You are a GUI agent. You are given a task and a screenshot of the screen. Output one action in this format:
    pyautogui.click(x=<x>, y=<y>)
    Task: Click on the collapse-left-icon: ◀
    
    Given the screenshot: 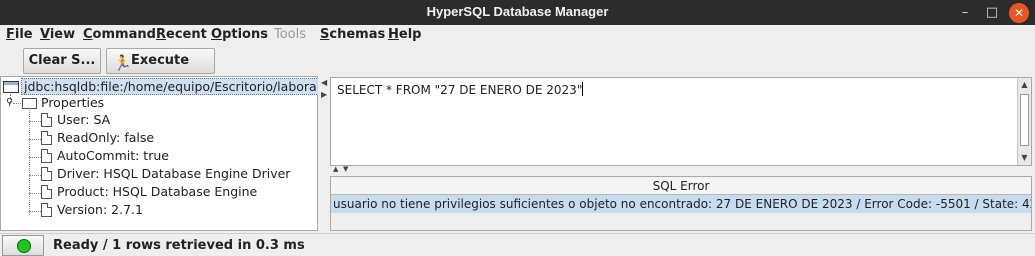 What is the action you would take?
    pyautogui.click(x=324, y=82)
    